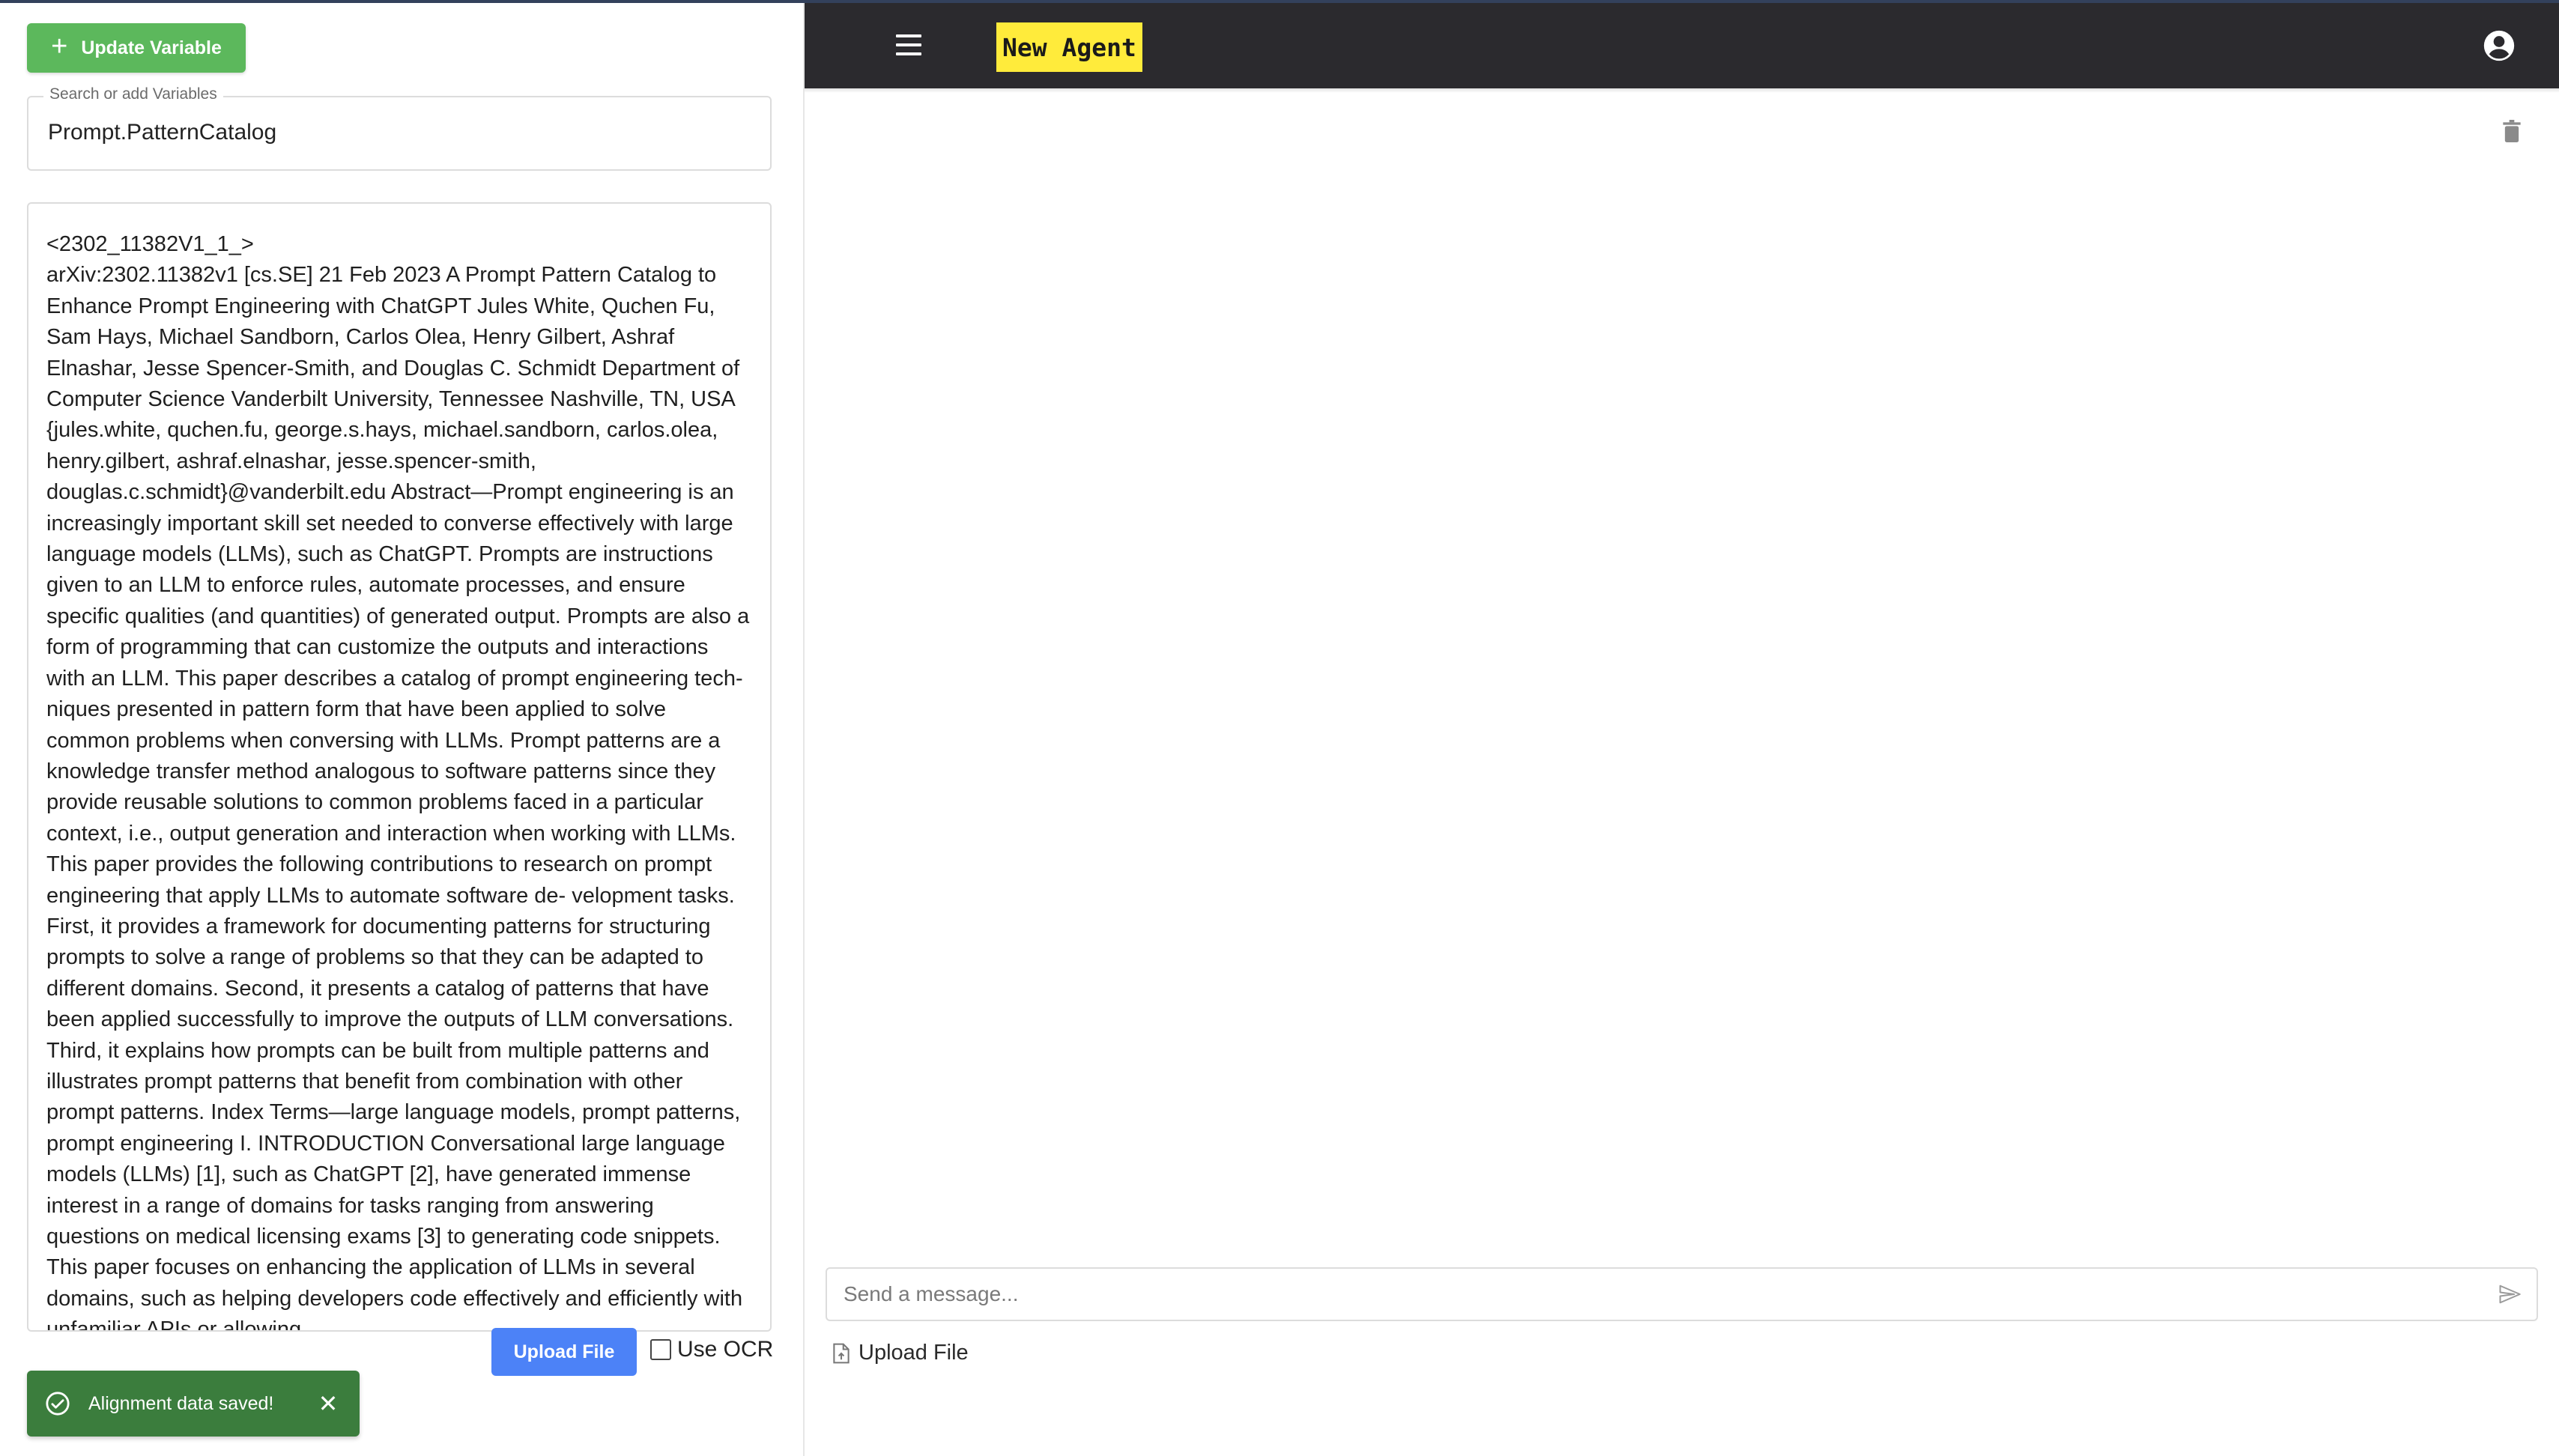 This screenshot has width=2559, height=1456. What do you see at coordinates (1069, 47) in the screenshot?
I see `agent-title: New Agent` at bounding box center [1069, 47].